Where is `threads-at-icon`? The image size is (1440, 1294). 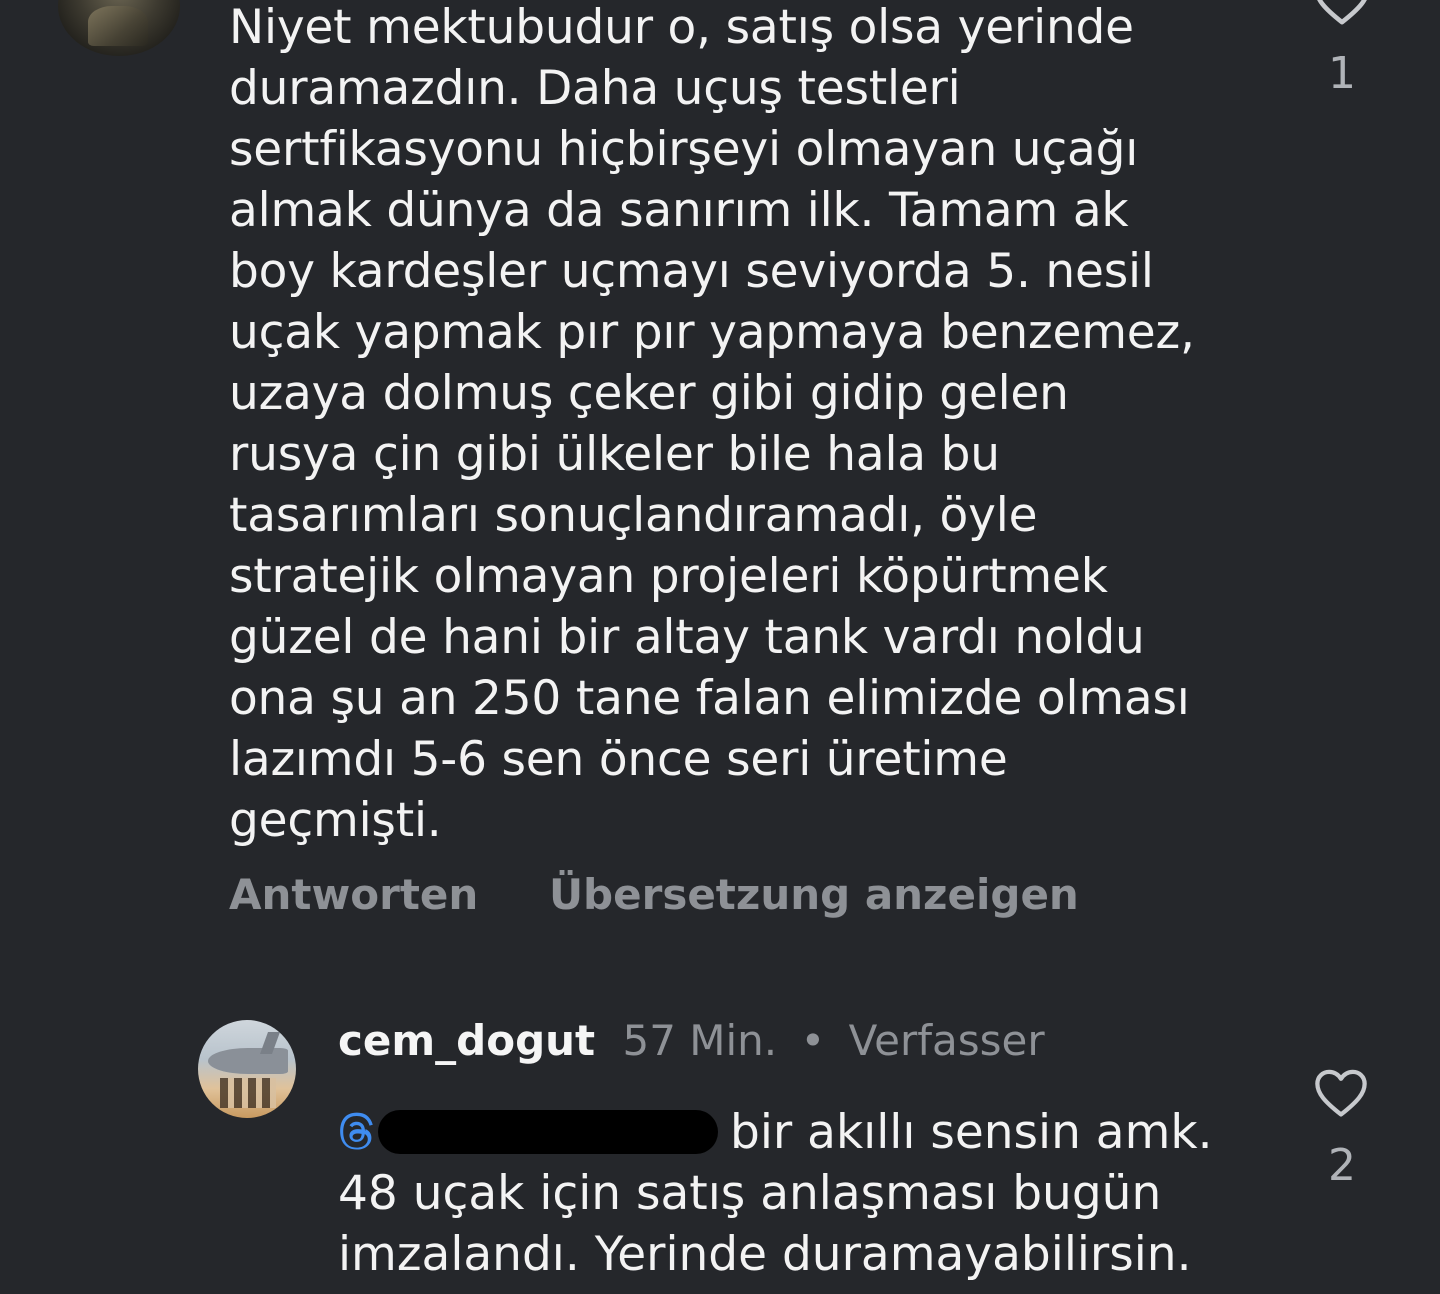
threads-at-icon is located at coordinates (358, 1132).